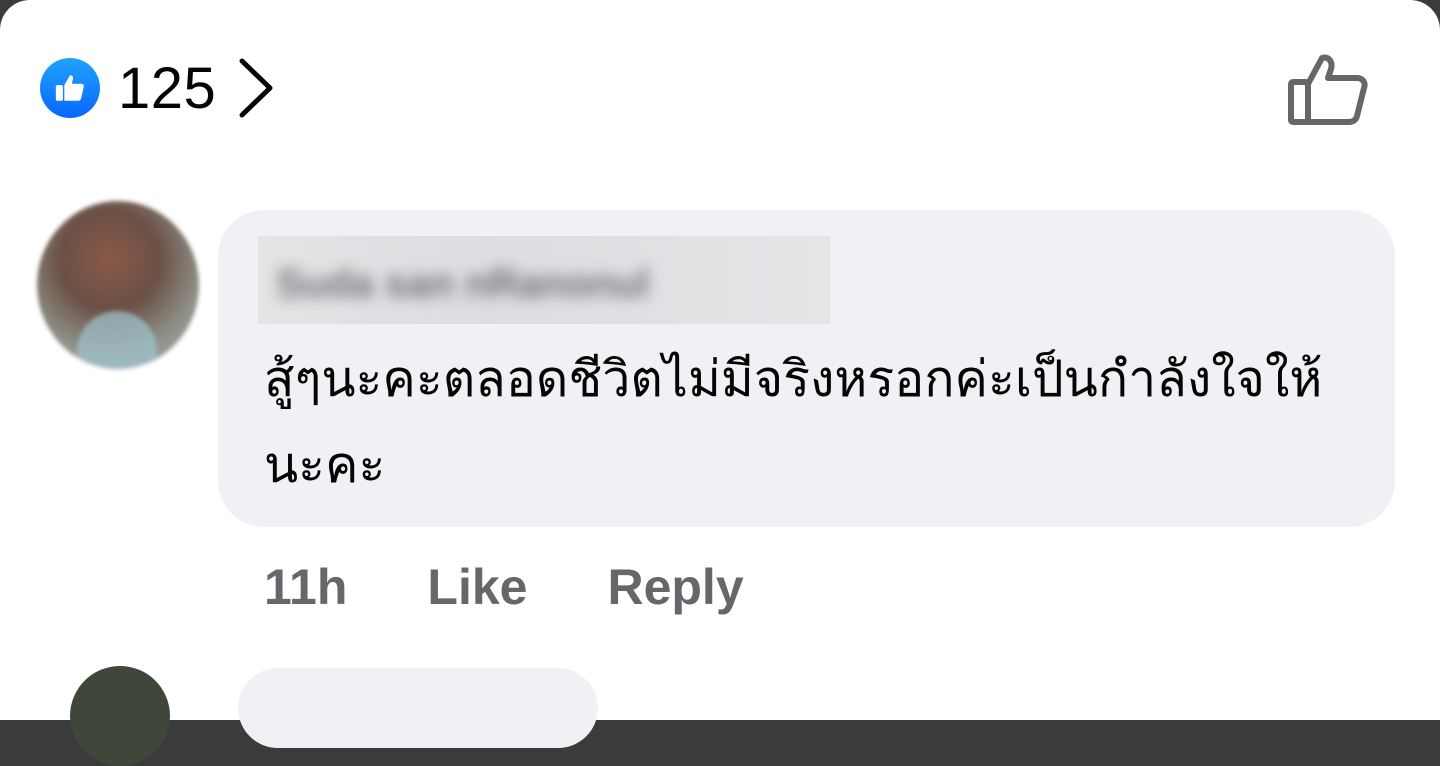 Image resolution: width=1440 pixels, height=766 pixels. I want to click on reaction-summary: 125, so click(157, 88).